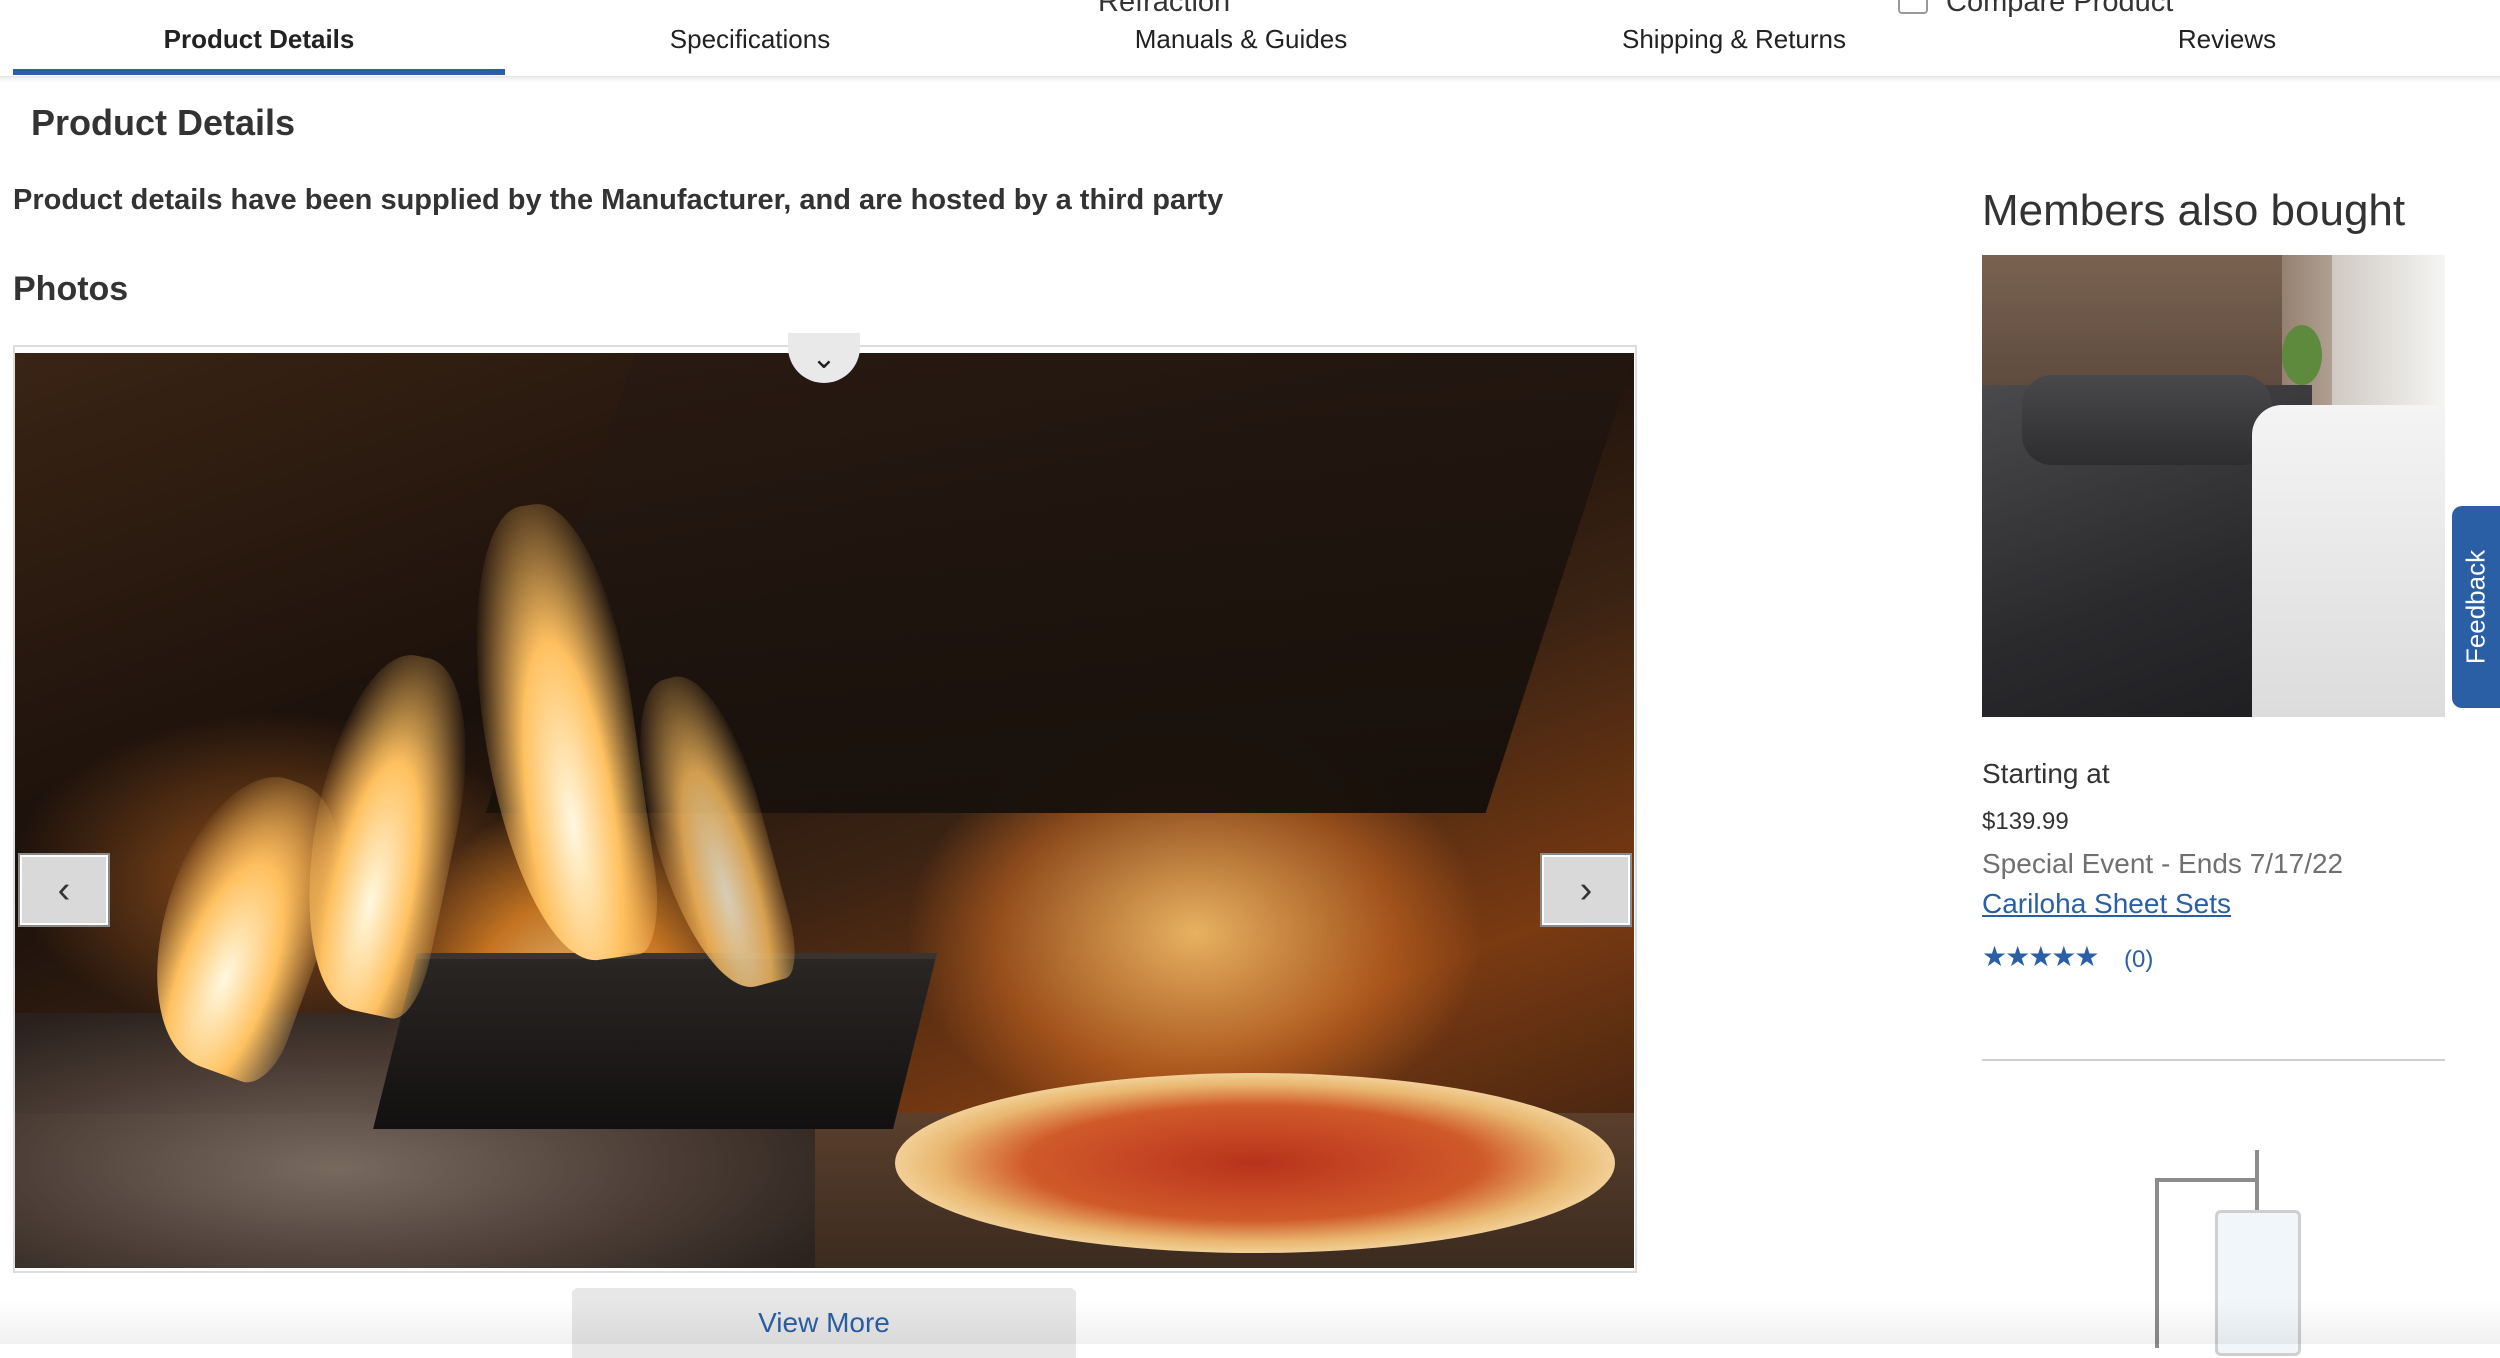 The image size is (2500, 1358). I want to click on feedback-tab: Feedback, so click(2476, 607).